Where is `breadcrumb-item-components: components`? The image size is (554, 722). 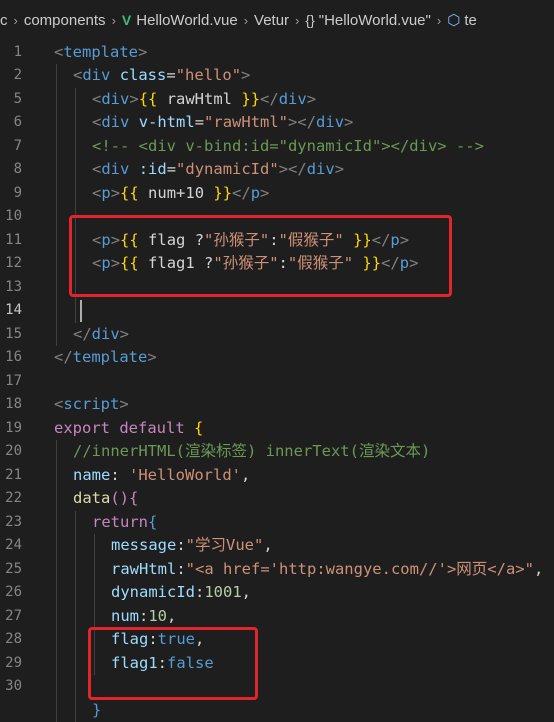
breadcrumb-item-components: components is located at coordinates (65, 20).